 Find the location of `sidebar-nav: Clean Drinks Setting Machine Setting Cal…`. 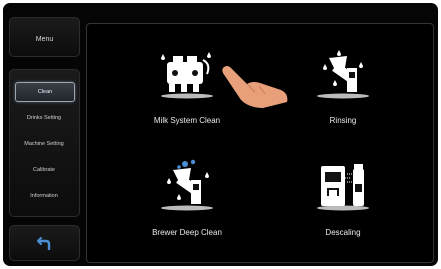

sidebar-nav: Clean Drinks Setting Machine Setting Cal… is located at coordinates (44, 143).